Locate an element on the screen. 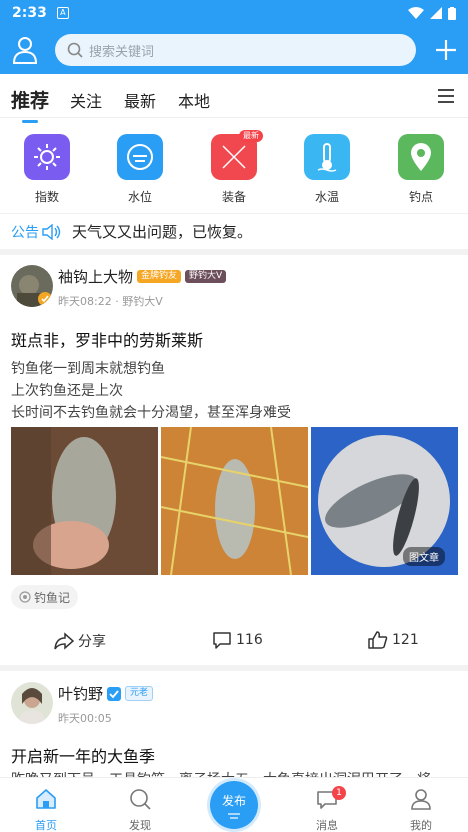 The height and width of the screenshot is (832, 468). nav-home: 首页 is located at coordinates (46, 810).